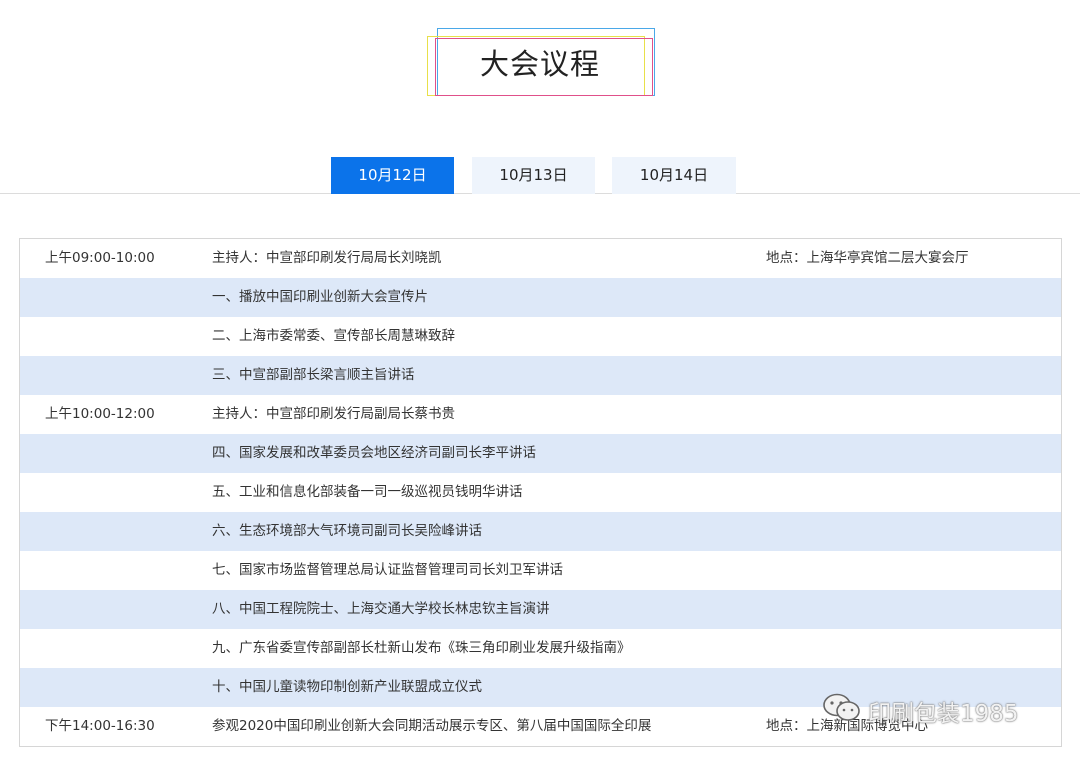 The image size is (1080, 760). What do you see at coordinates (100, 258) in the screenshot?
I see `row-time: 上午09:00-10:00` at bounding box center [100, 258].